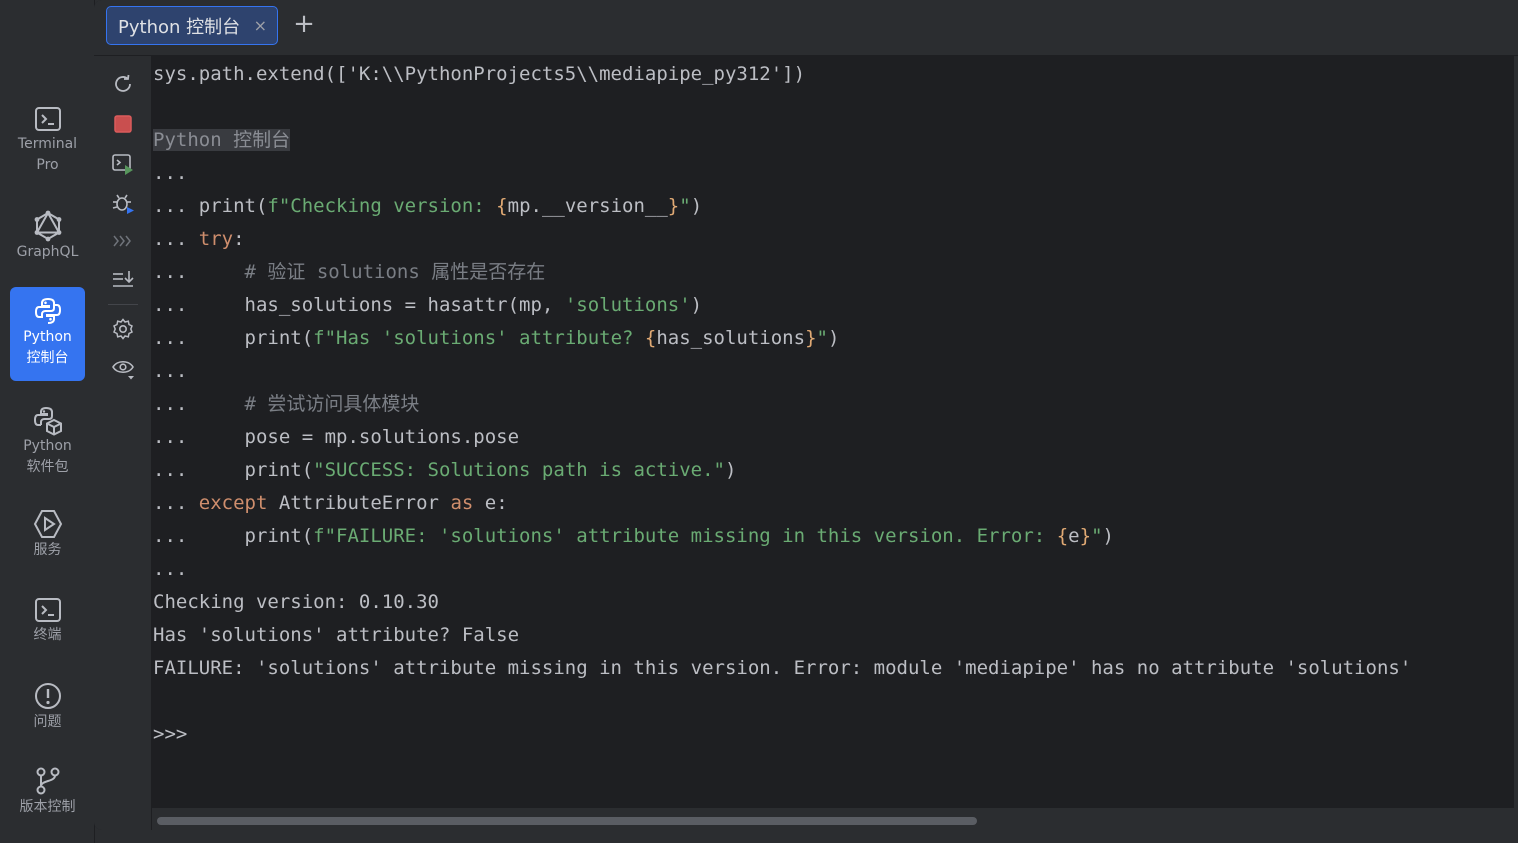 Image resolution: width=1518 pixels, height=843 pixels. Describe the element at coordinates (47, 623) in the screenshot. I see `sidebar-item-terminal: 终端` at that location.